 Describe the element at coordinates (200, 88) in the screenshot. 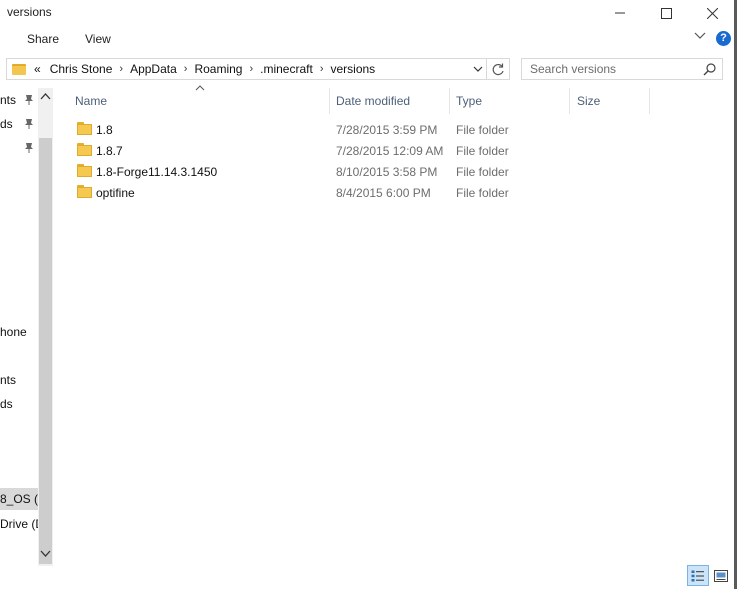

I see `sort-ascending-icon` at that location.